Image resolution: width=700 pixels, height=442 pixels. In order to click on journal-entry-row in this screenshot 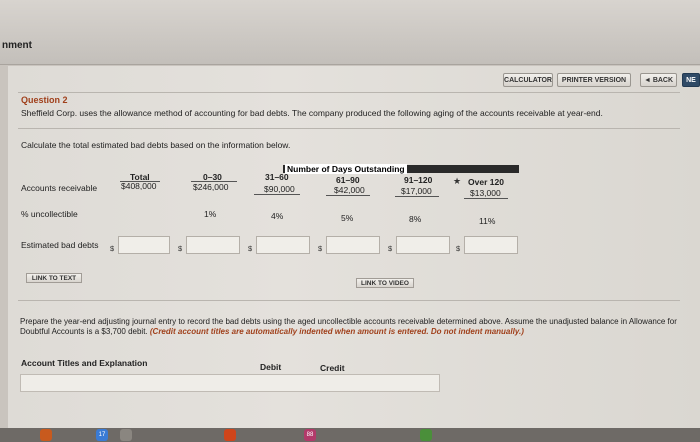, I will do `click(230, 383)`.